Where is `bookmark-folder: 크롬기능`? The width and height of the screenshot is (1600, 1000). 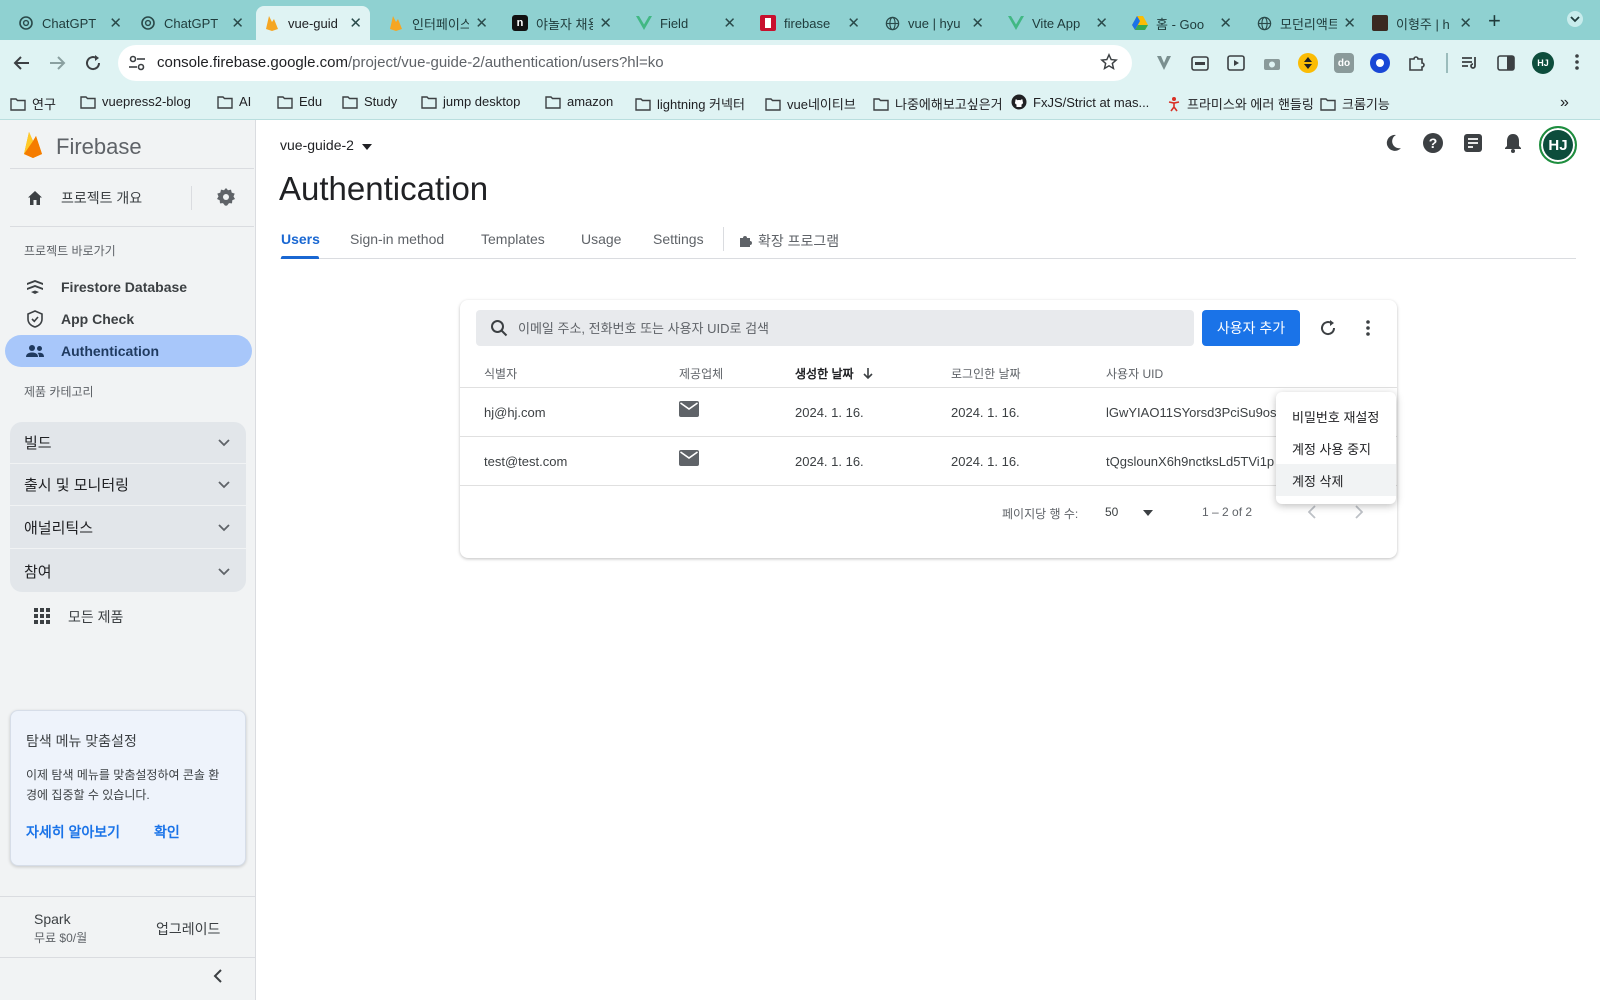
bookmark-folder: 크롬기능 is located at coordinates (1355, 103).